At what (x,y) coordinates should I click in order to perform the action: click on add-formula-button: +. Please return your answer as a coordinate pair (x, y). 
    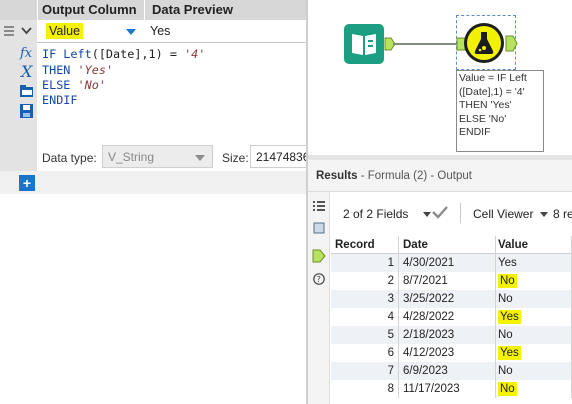
    Looking at the image, I should click on (27, 183).